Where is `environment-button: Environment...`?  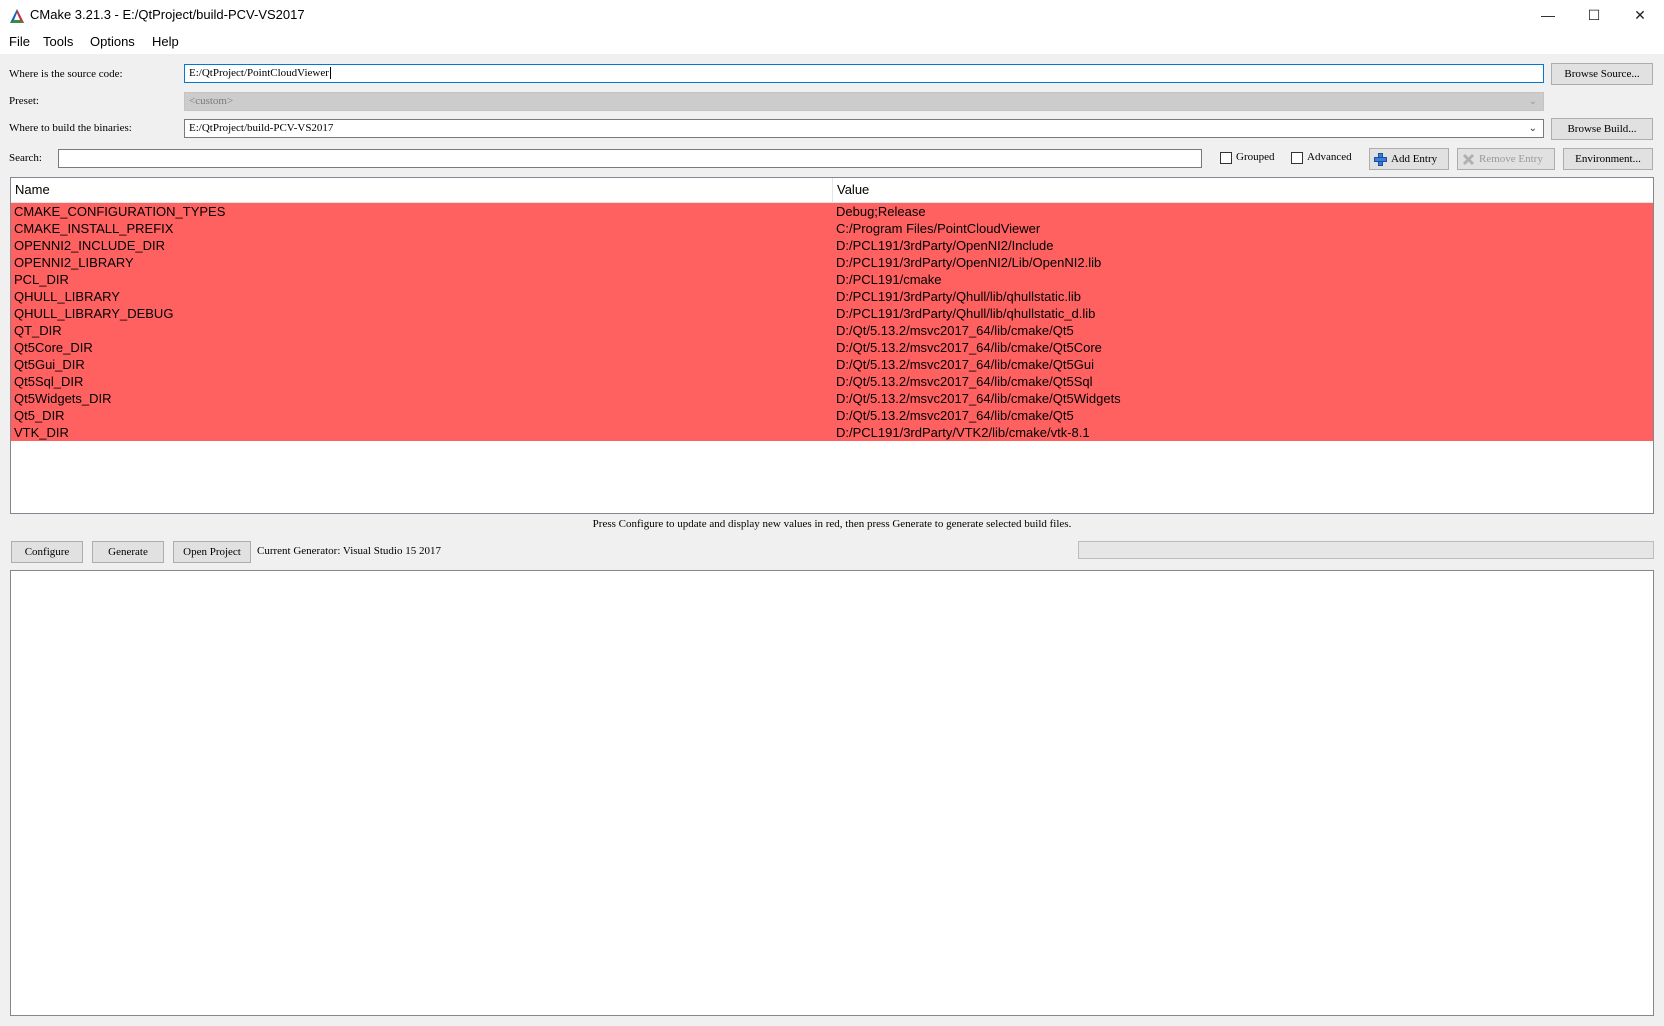 environment-button: Environment... is located at coordinates (1608, 159).